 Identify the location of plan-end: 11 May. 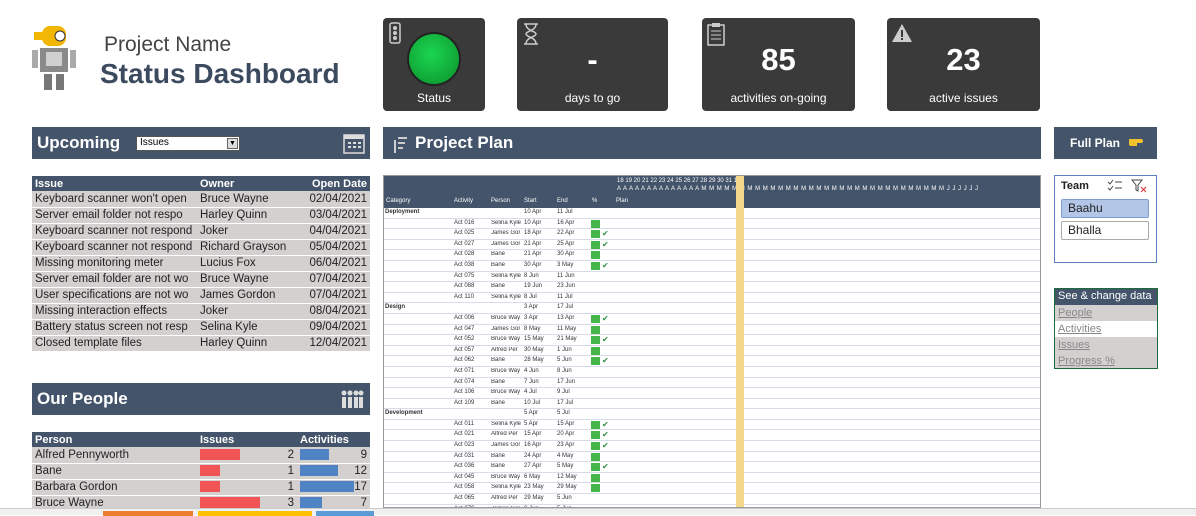
(567, 328).